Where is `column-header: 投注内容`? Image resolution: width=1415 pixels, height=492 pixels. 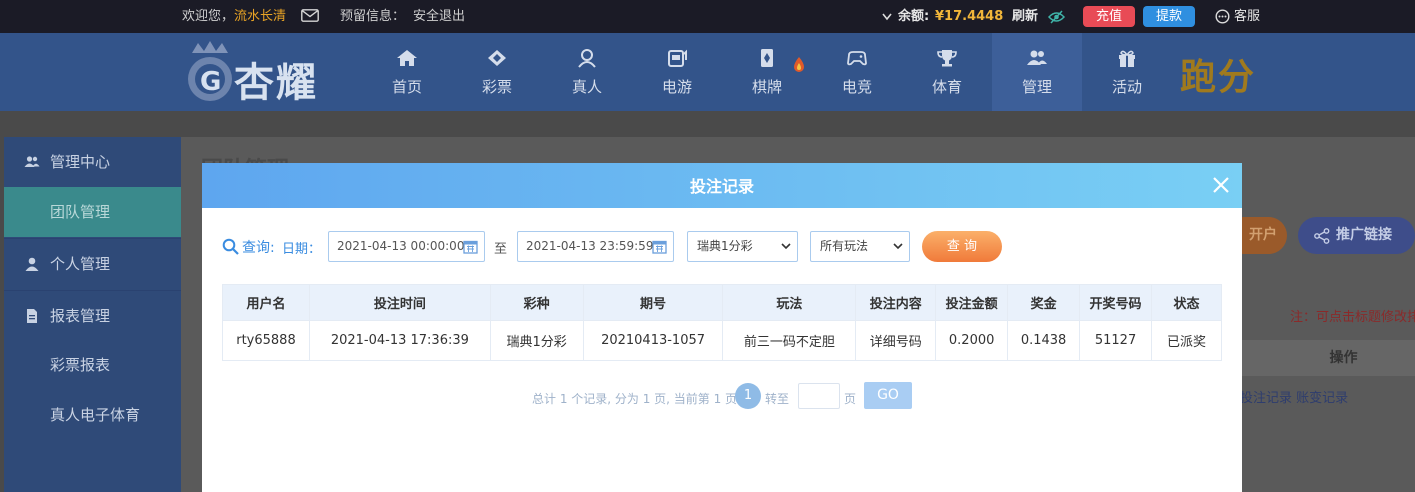 column-header: 投注内容 is located at coordinates (896, 302).